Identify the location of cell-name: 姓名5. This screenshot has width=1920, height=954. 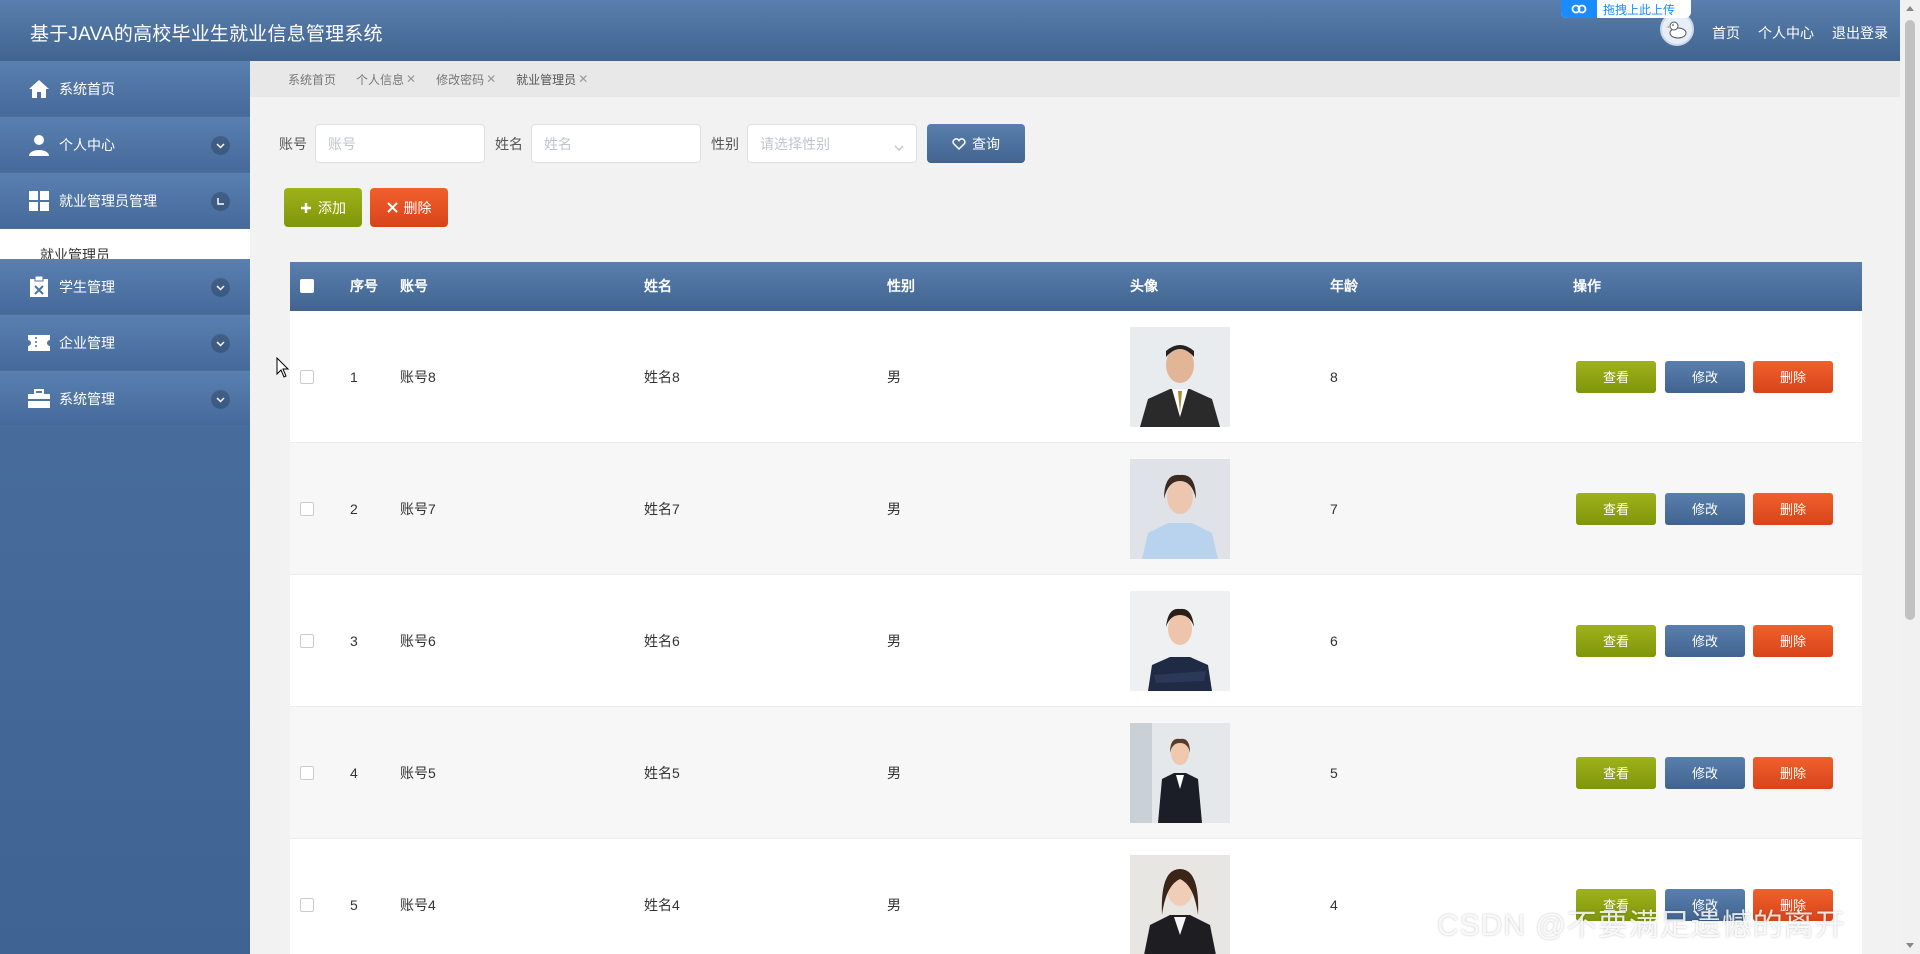
(662, 772).